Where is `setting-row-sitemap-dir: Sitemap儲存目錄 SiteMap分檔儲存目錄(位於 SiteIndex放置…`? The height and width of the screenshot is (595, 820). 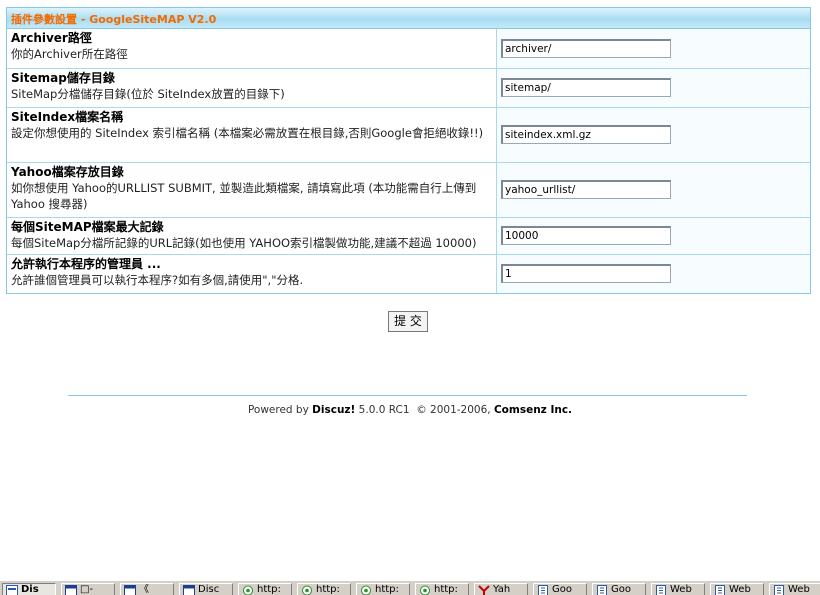
setting-row-sitemap-dir: Sitemap儲存目錄 SiteMap分檔儲存目錄(位於 SiteIndex放置… is located at coordinates (408, 87).